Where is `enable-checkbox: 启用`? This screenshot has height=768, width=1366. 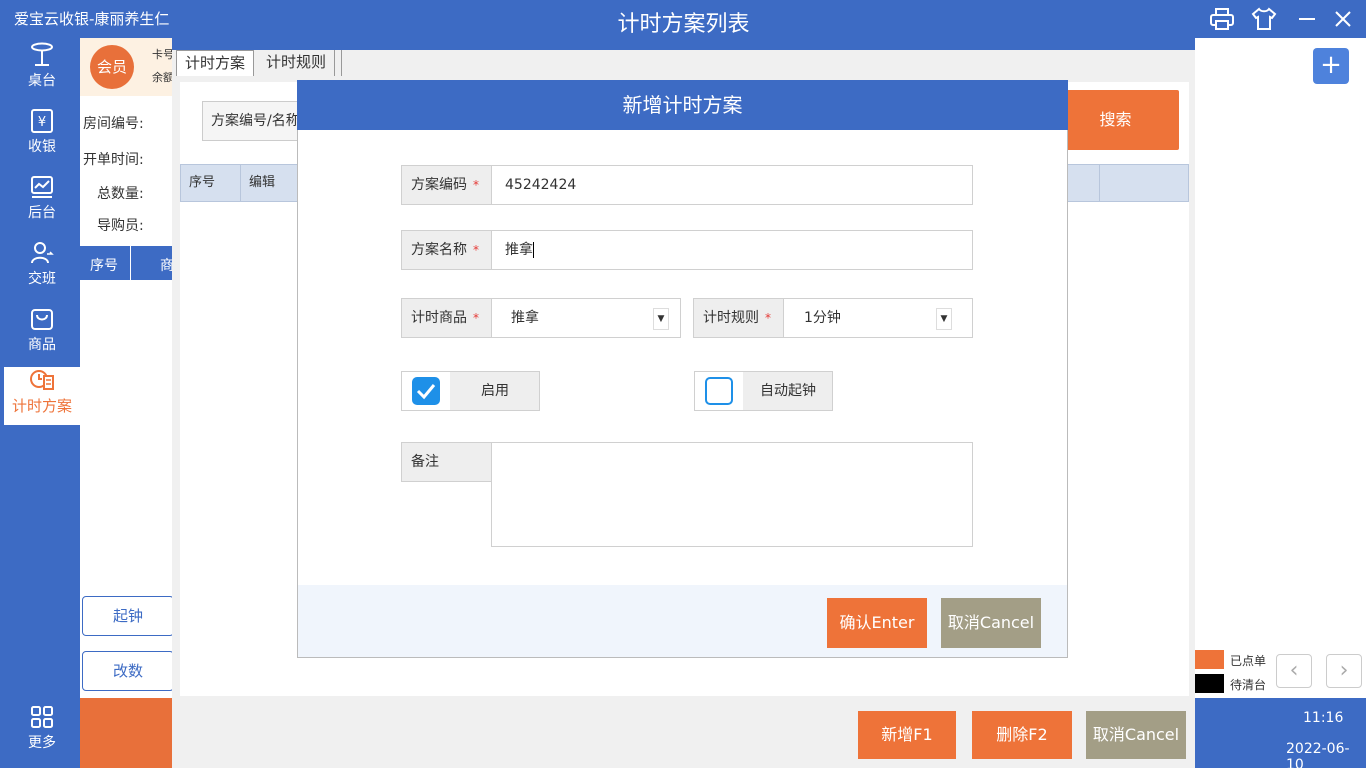
enable-checkbox: 启用 is located at coordinates (470, 391).